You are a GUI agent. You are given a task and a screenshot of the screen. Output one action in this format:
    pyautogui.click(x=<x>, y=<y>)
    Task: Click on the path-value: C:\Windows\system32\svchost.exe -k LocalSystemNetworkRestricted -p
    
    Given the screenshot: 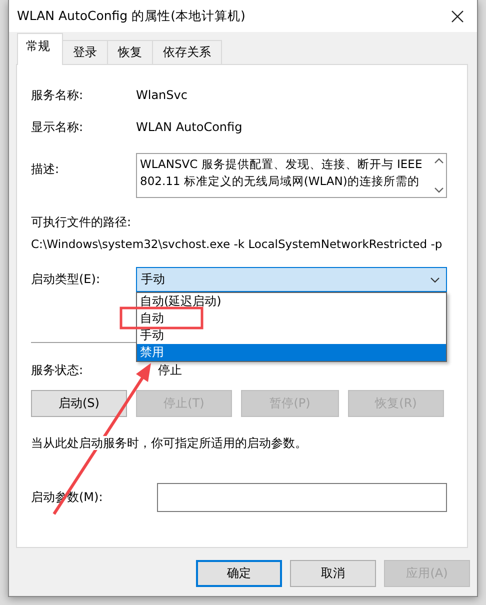 What is the action you would take?
    pyautogui.click(x=237, y=244)
    